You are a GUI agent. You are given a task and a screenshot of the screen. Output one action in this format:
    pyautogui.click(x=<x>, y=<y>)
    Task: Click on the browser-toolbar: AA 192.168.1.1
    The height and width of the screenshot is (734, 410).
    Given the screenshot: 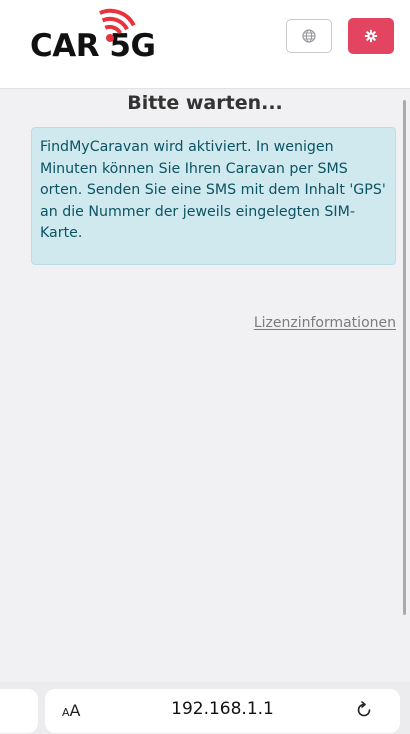 What is the action you would take?
    pyautogui.click(x=205, y=708)
    